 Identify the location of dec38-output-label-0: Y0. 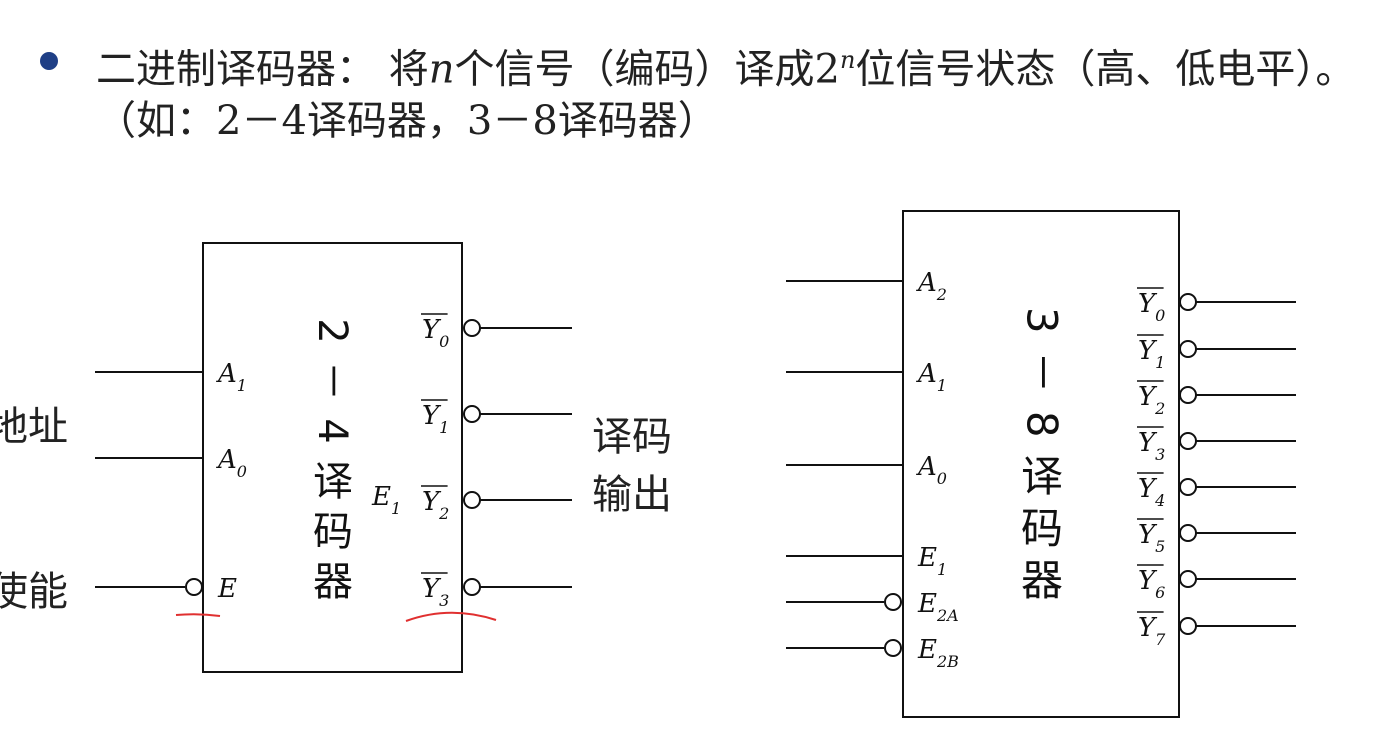
(1151, 307).